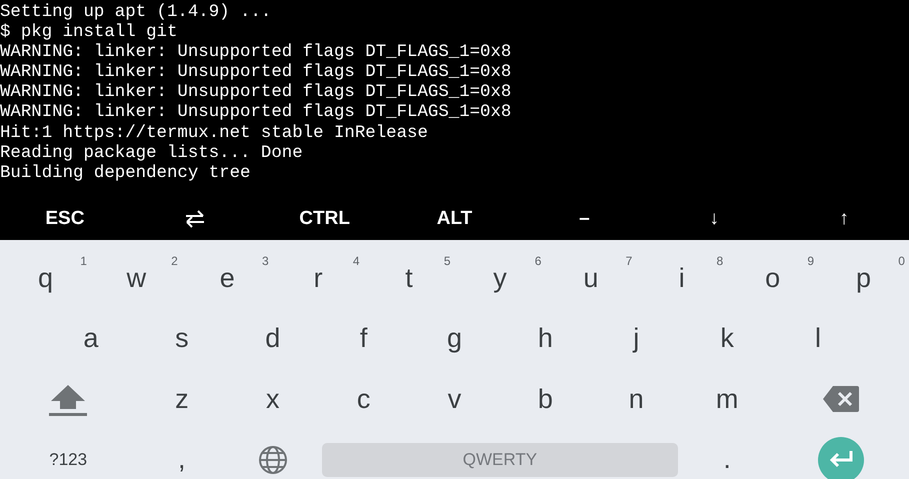  What do you see at coordinates (727, 338) in the screenshot?
I see `keyboard-key: k` at bounding box center [727, 338].